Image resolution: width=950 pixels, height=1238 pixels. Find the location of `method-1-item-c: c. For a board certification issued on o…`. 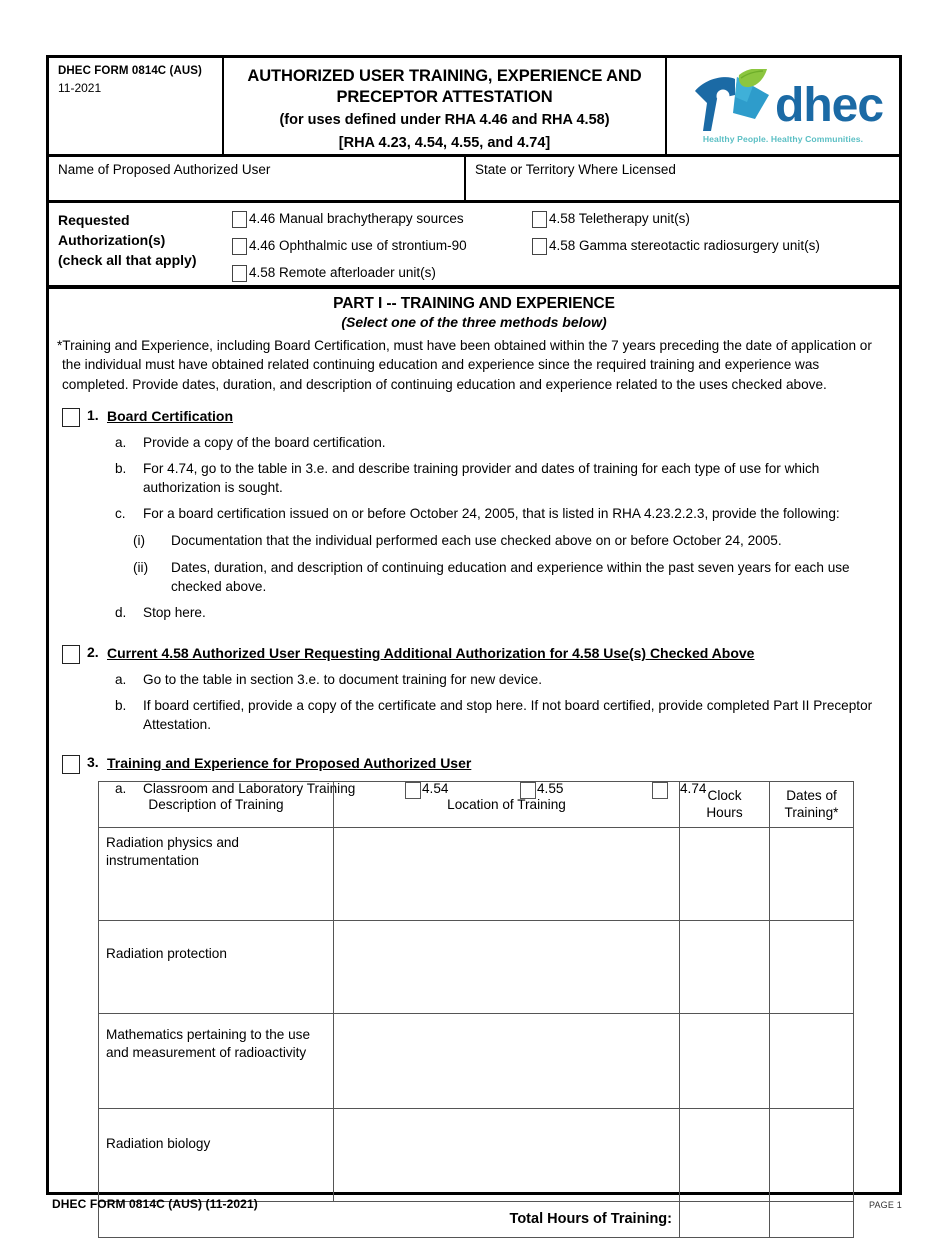

method-1-item-c: c. For a board certification issued on o… is located at coordinates (507, 513).